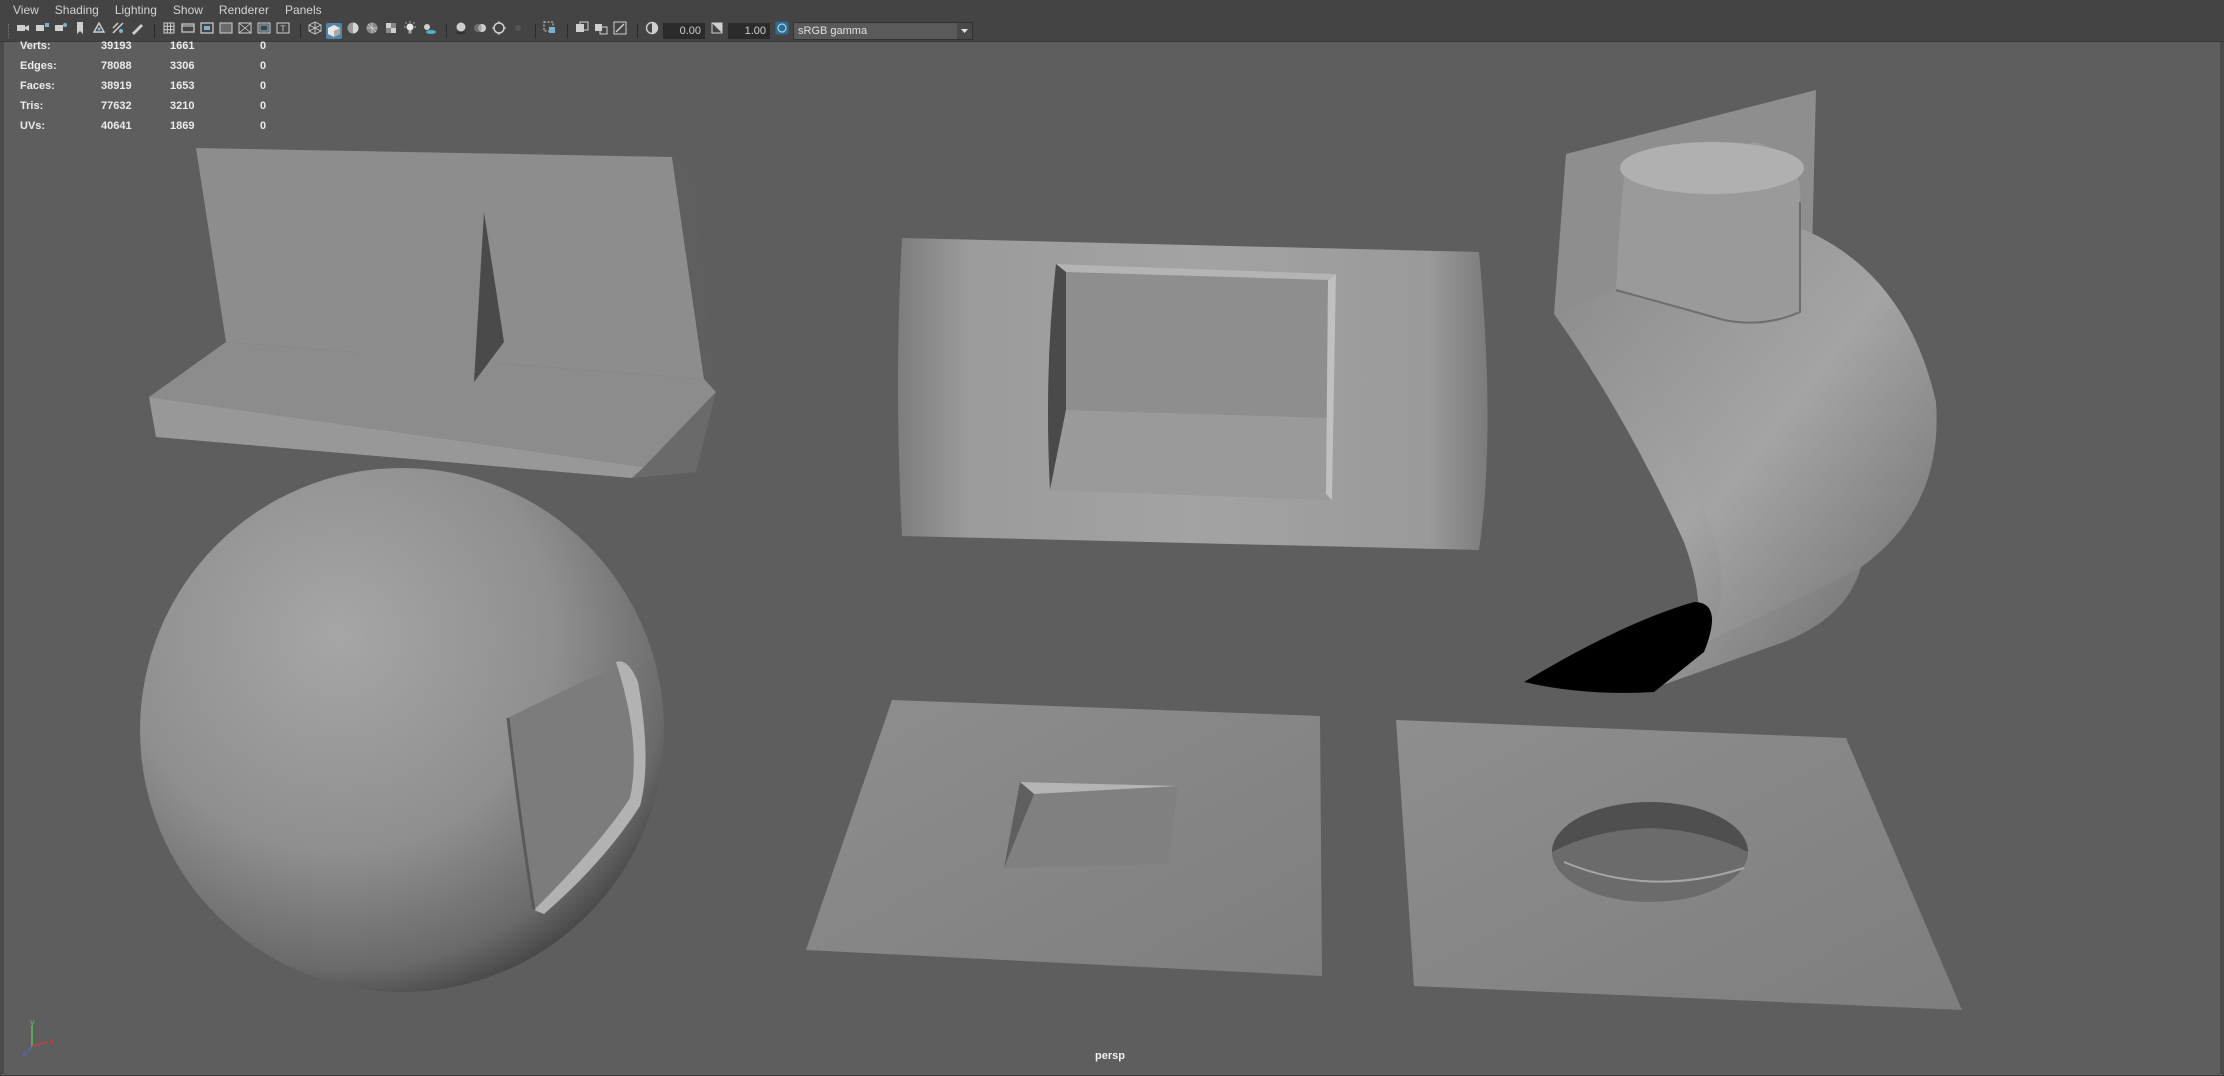 The height and width of the screenshot is (1076, 2224). Describe the element at coordinates (182, 46) in the screenshot. I see `hud-value: 1661` at that location.